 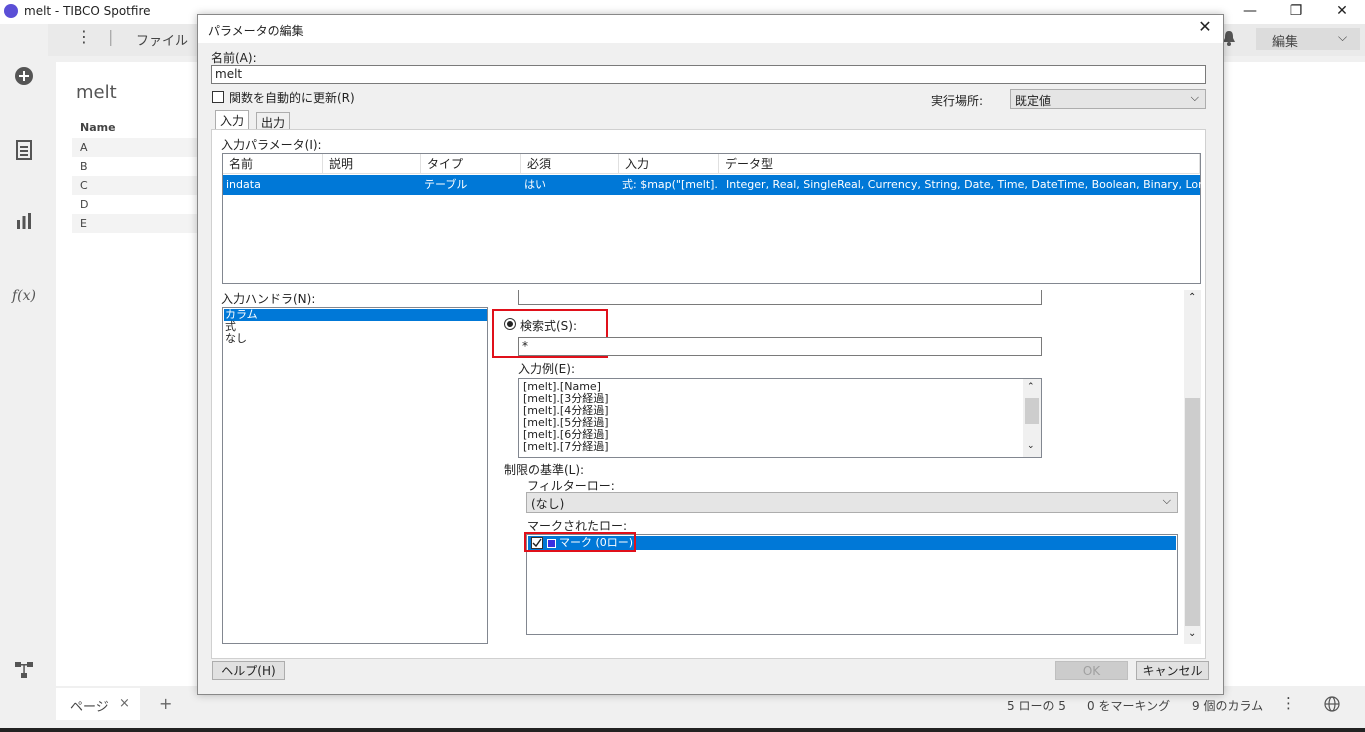 I want to click on table-row: D, so click(x=137, y=204).